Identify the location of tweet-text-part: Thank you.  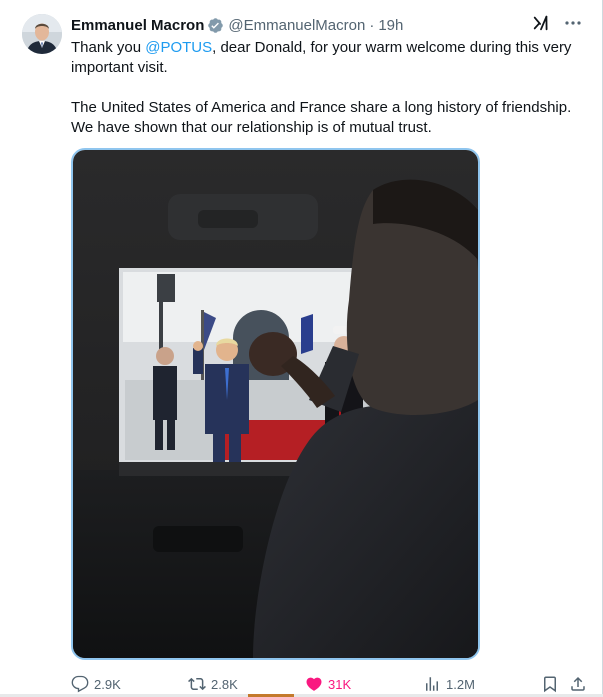
(108, 47).